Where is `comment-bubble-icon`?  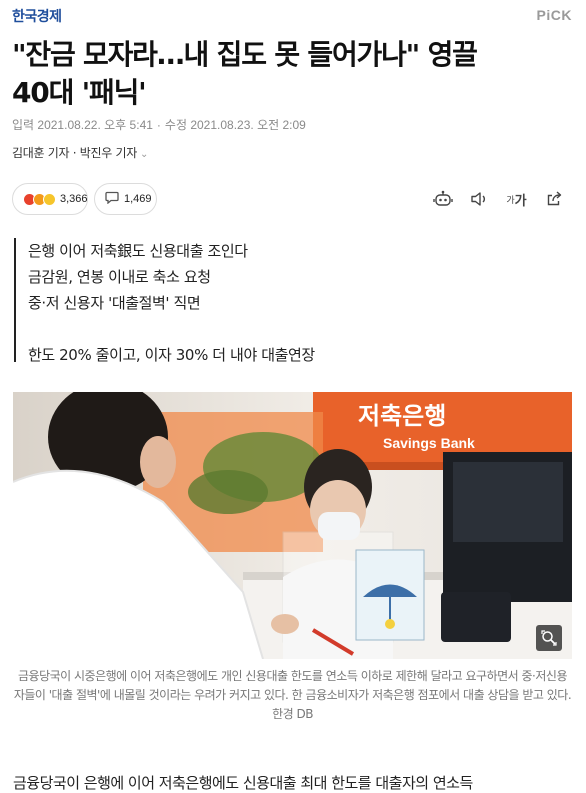
comment-bubble-icon is located at coordinates (112, 199).